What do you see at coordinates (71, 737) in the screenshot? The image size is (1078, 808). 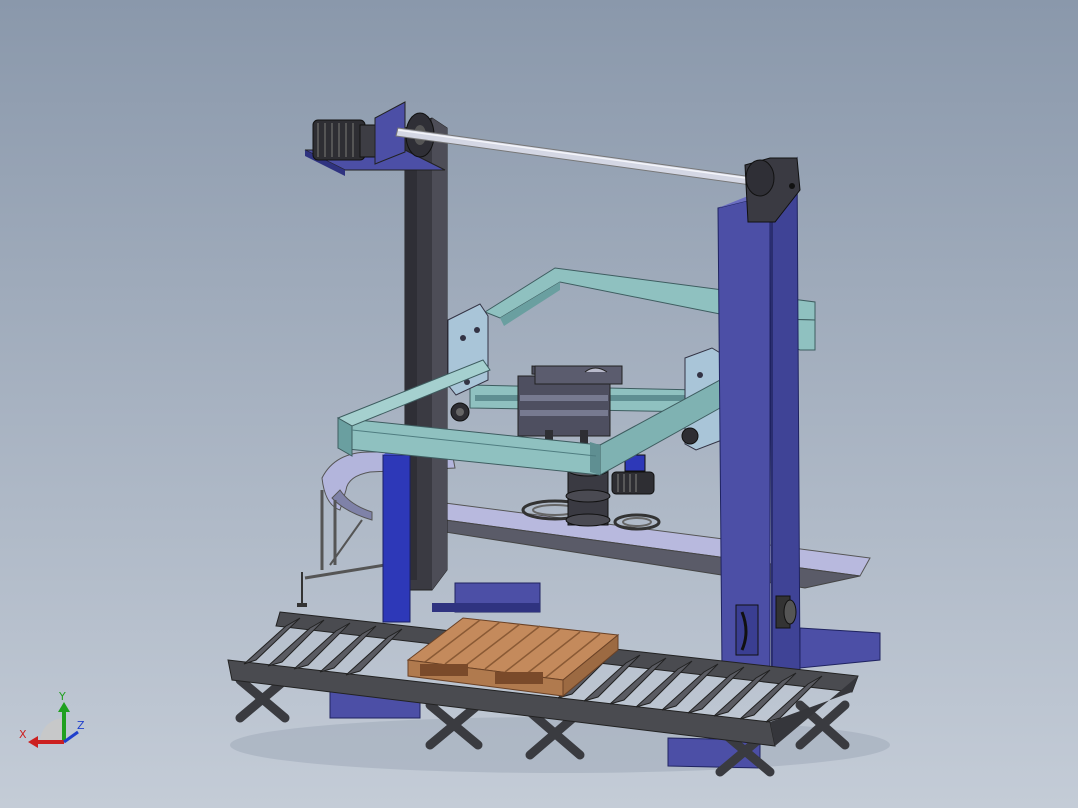 I see `z-axis-arrow` at bounding box center [71, 737].